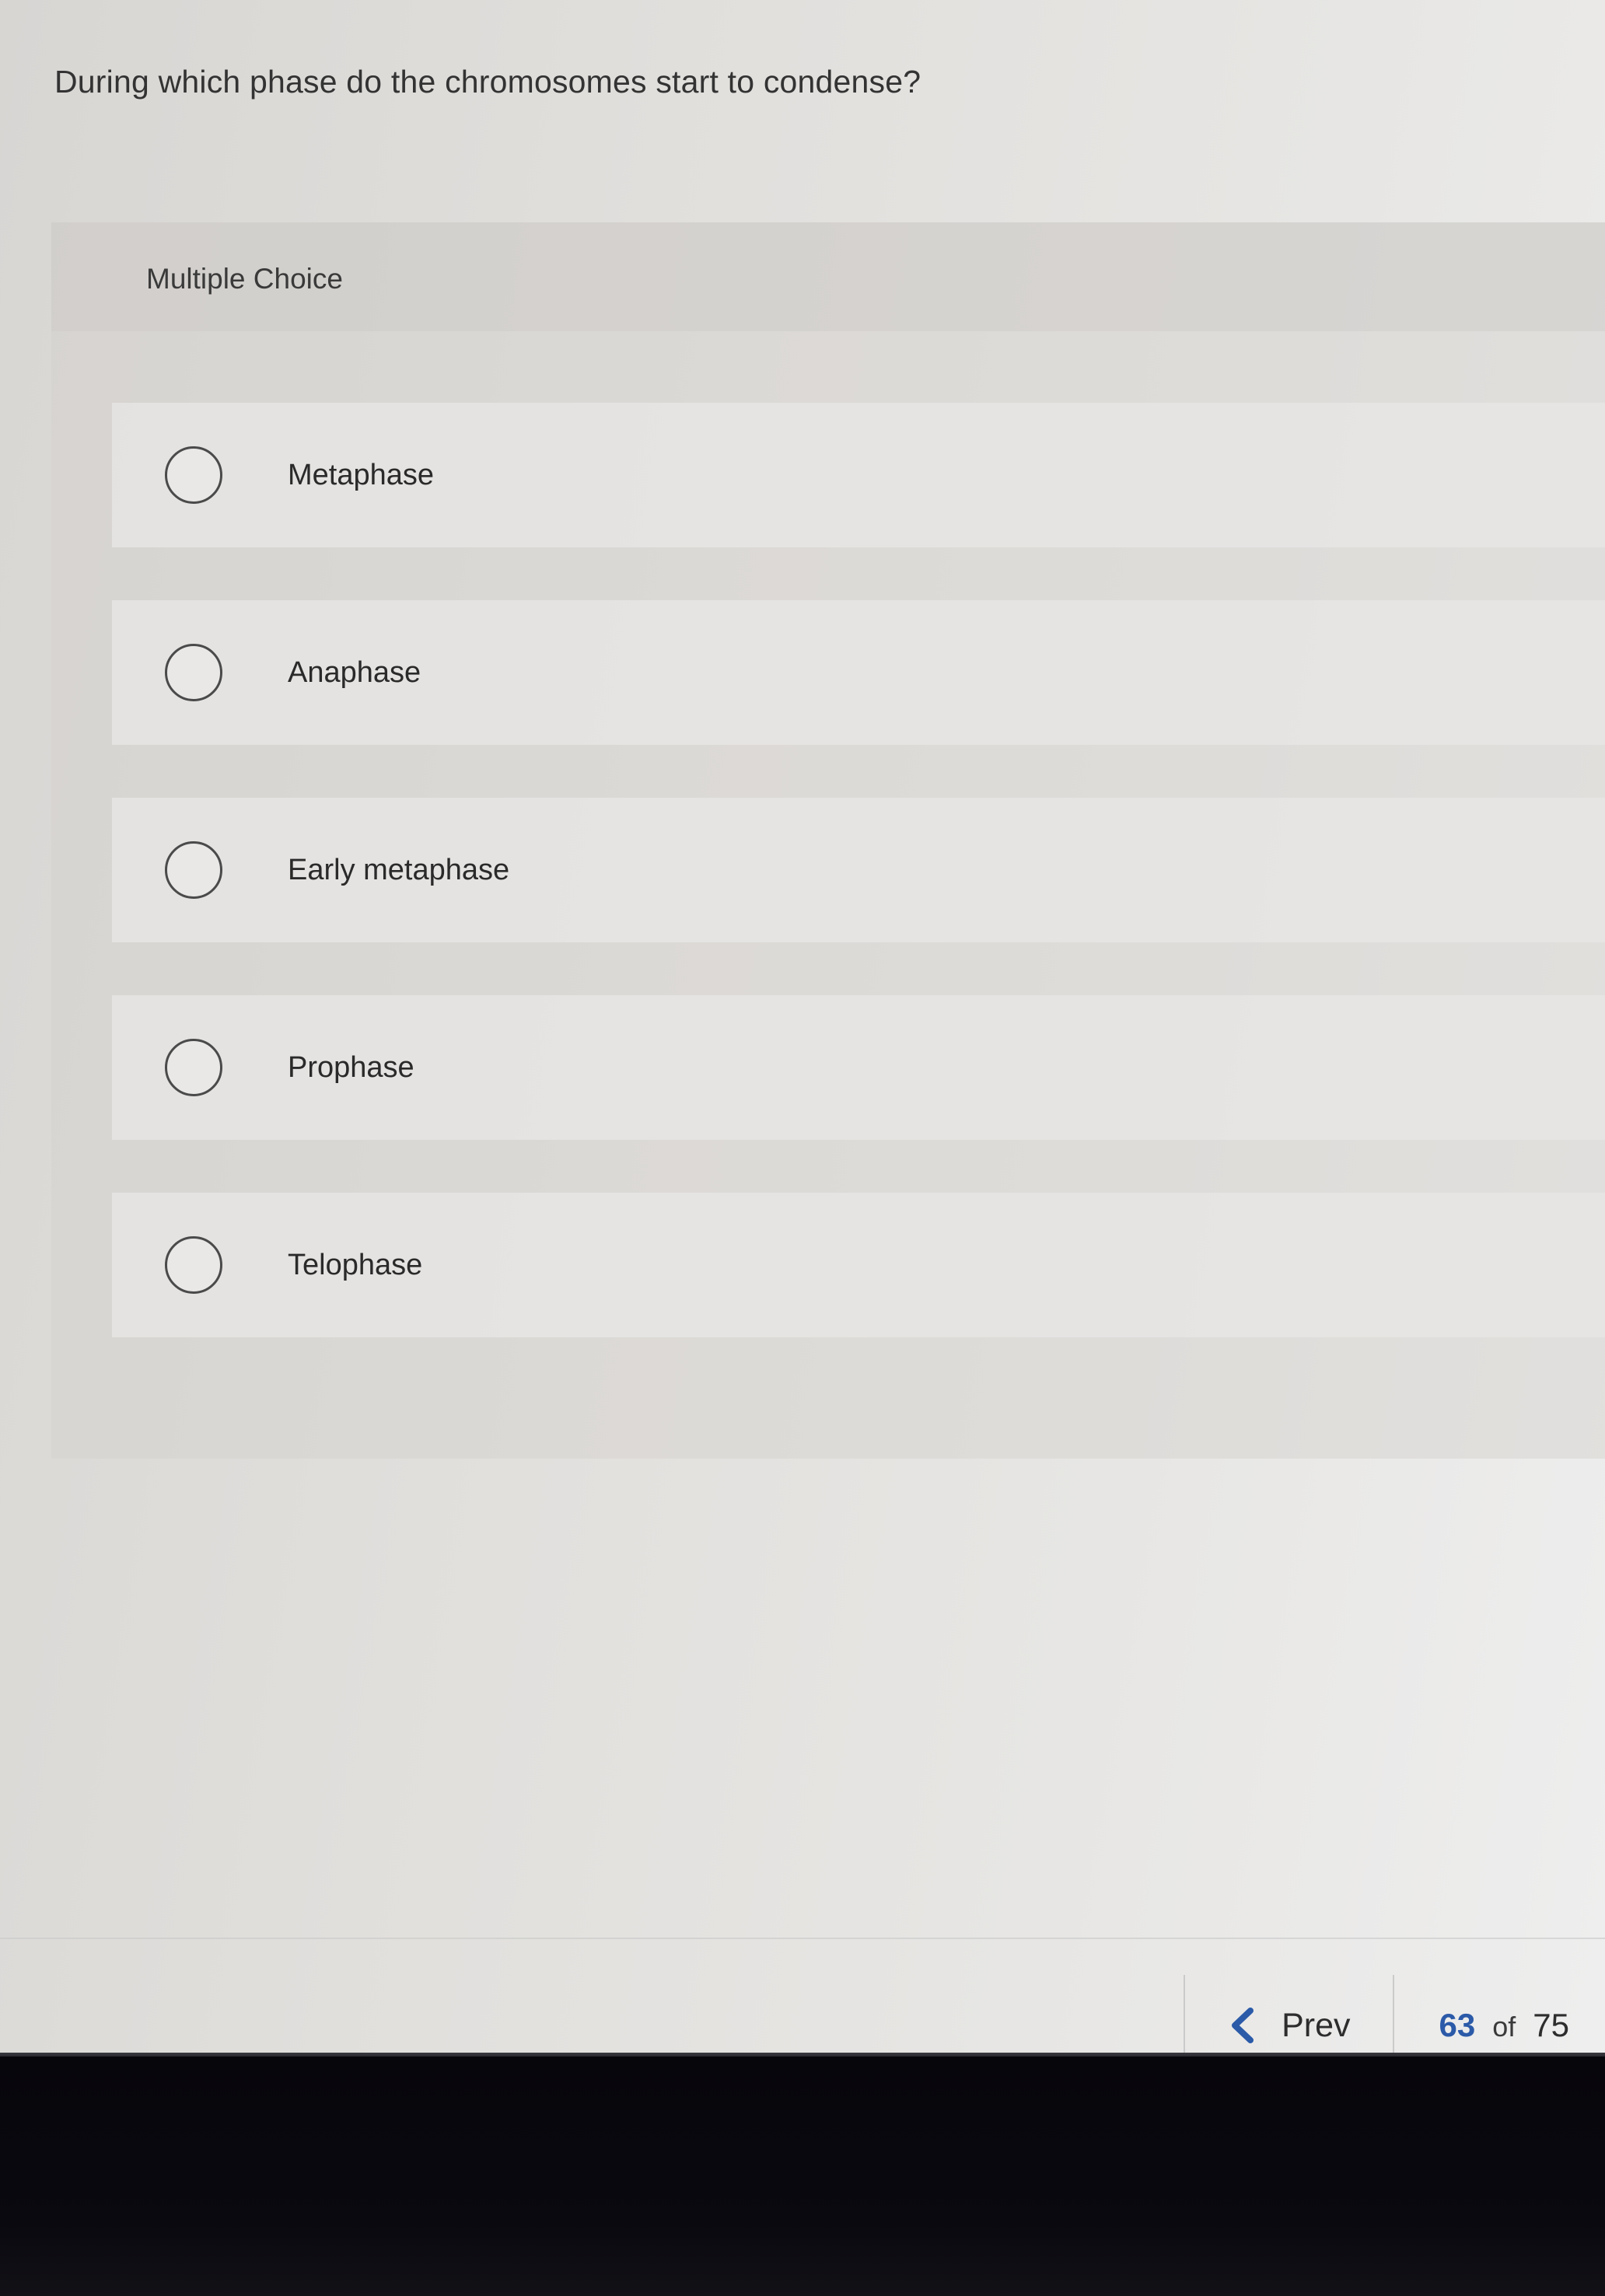  Describe the element at coordinates (1504, 2027) in the screenshot. I see `page-of-label: of` at that location.